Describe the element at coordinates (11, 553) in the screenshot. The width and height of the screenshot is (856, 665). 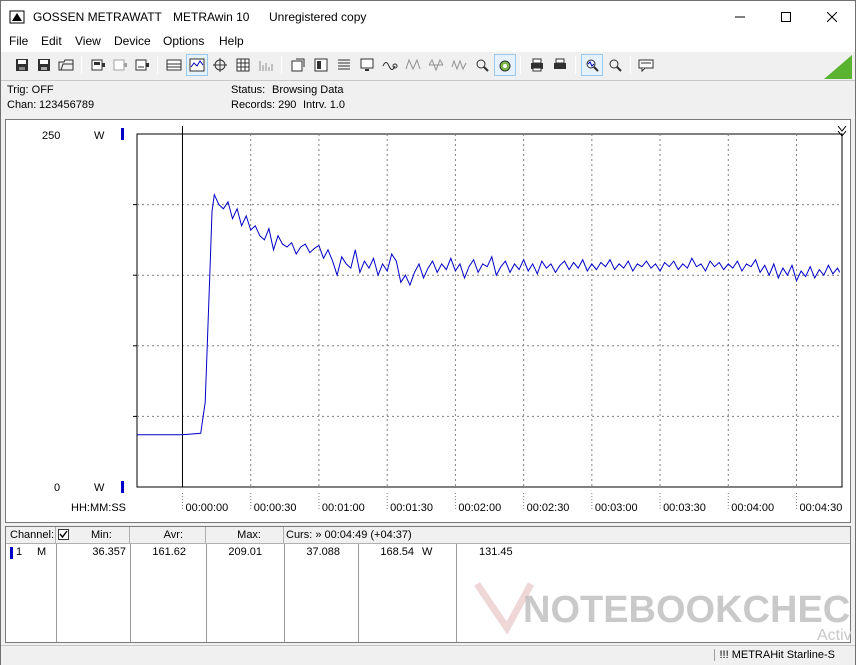
I see `channel-color-marker` at that location.